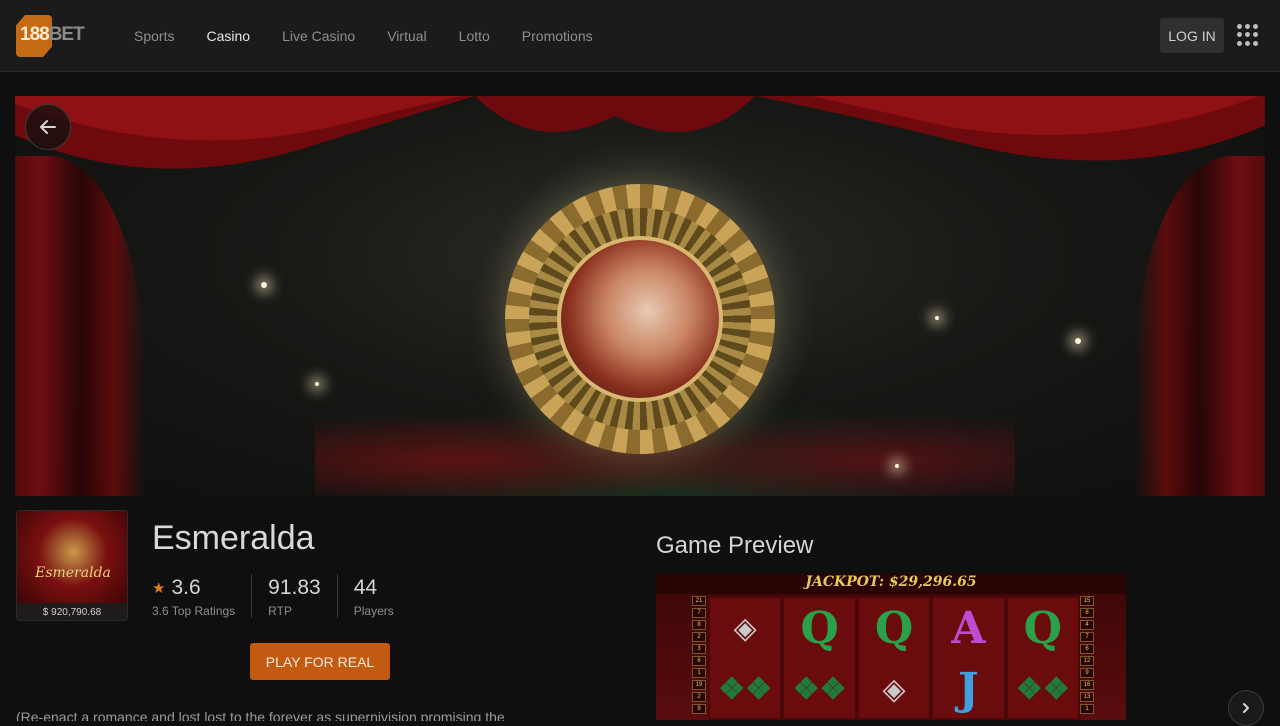 Image resolution: width=1280 pixels, height=726 pixels. I want to click on game-title: Esmeralda, so click(233, 538).